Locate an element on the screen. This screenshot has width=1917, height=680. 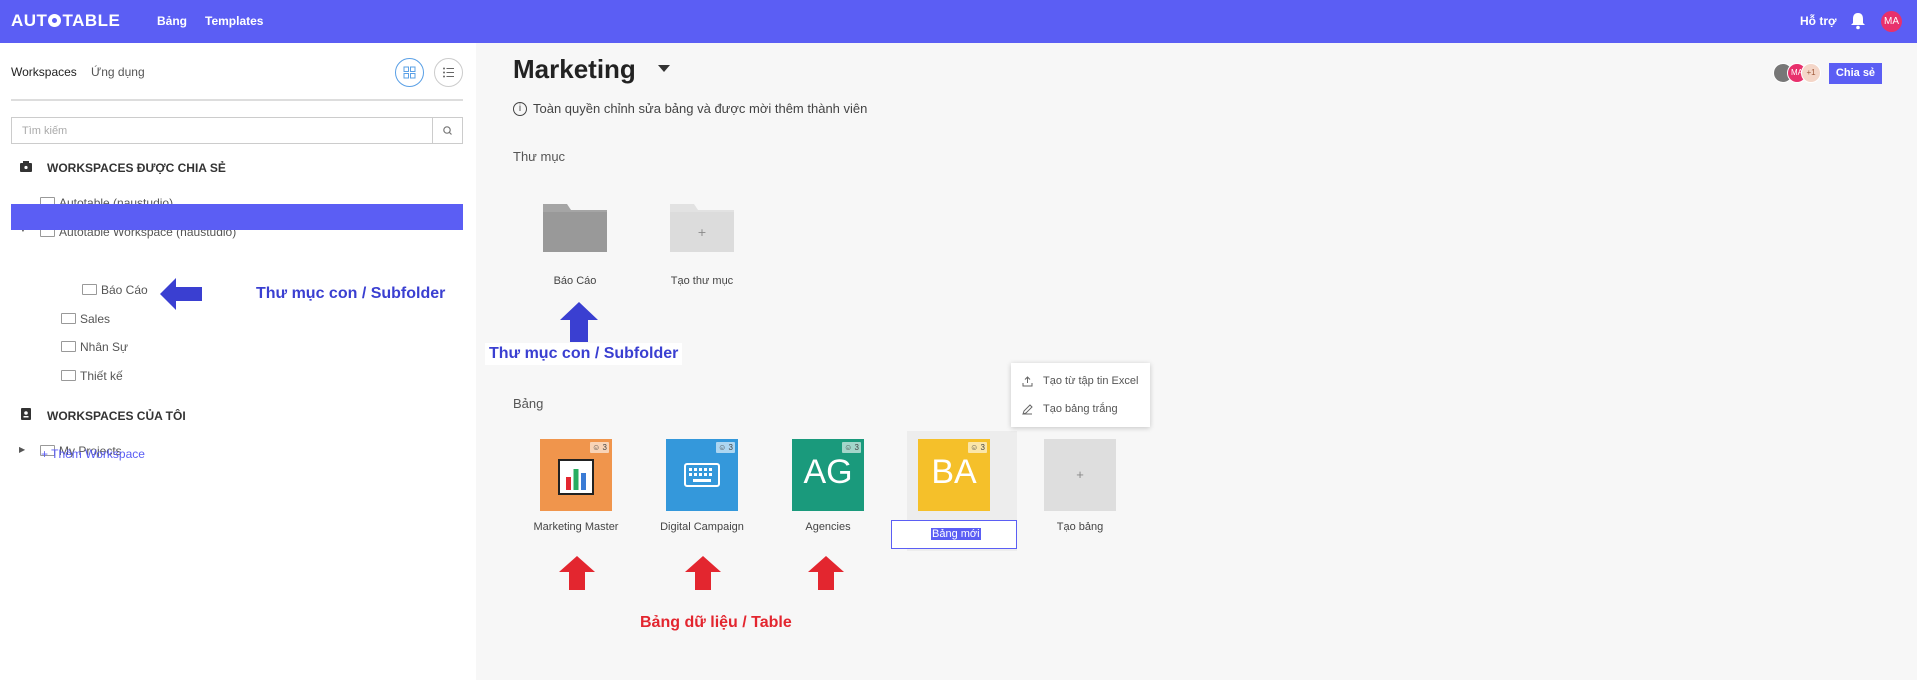
create-table-button: + is located at coordinates (1080, 475).